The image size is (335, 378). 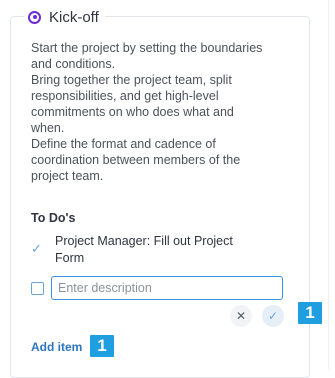 I want to click on phase-title: Kick-off, so click(x=74, y=17).